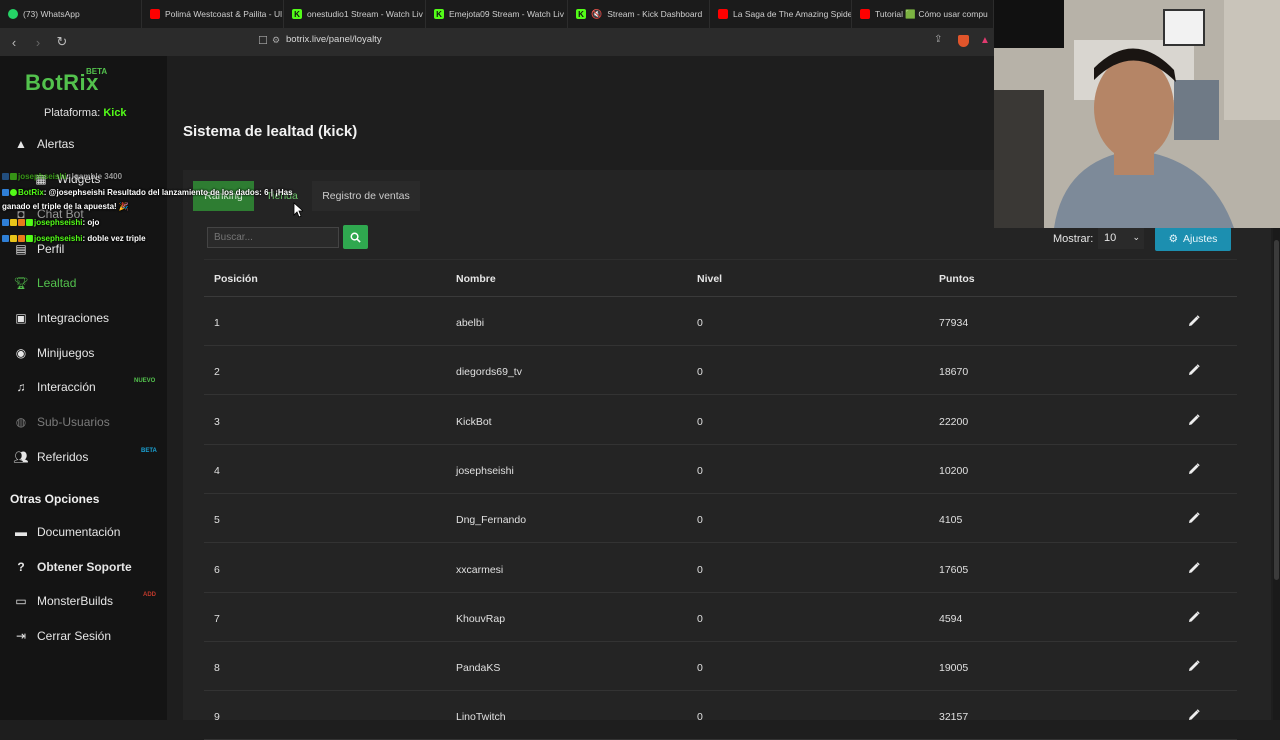  What do you see at coordinates (83, 283) in the screenshot?
I see `sidebar-item-lealtad: 🏆︎ Lealtad` at bounding box center [83, 283].